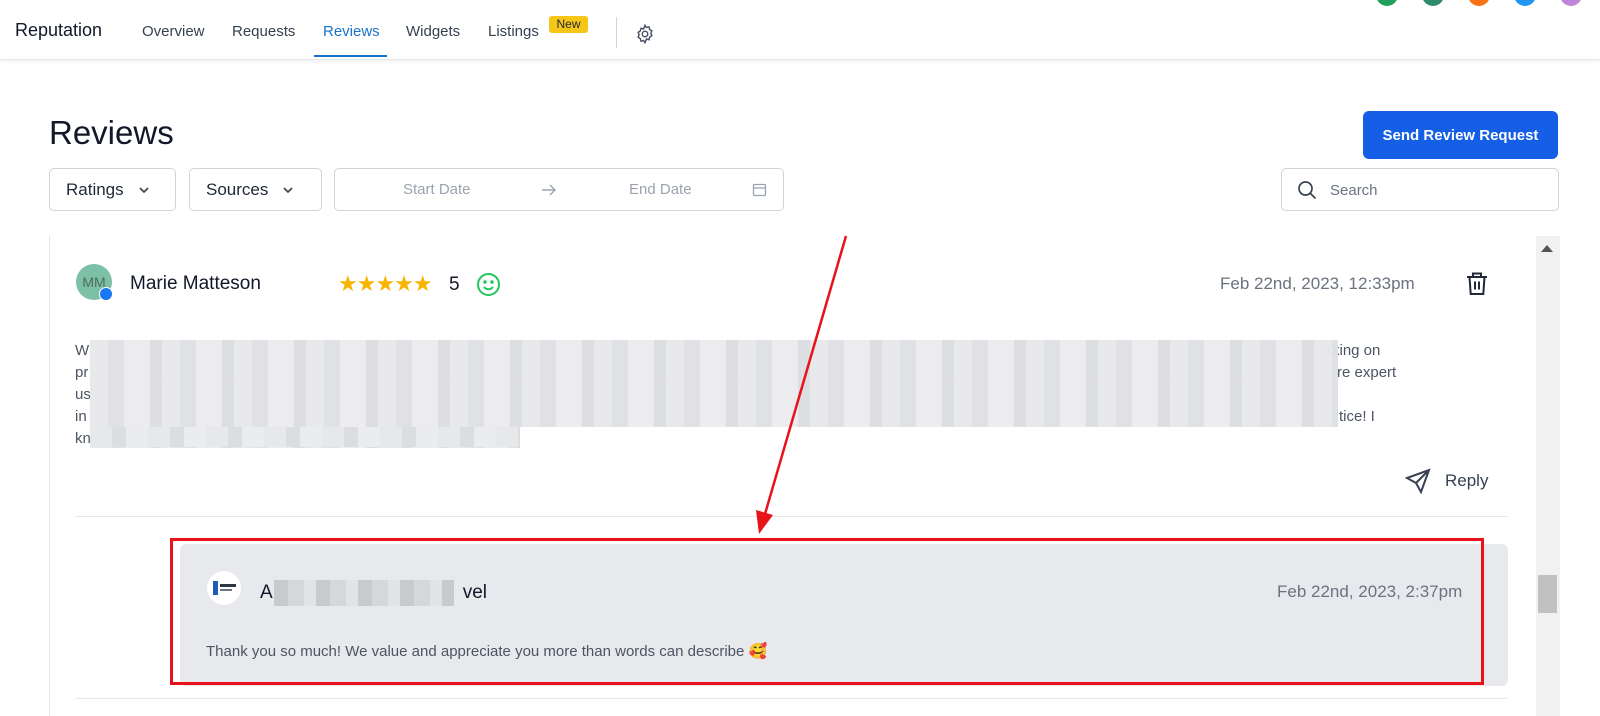  What do you see at coordinates (433, 31) in the screenshot?
I see `tab-widgets: Widgets` at bounding box center [433, 31].